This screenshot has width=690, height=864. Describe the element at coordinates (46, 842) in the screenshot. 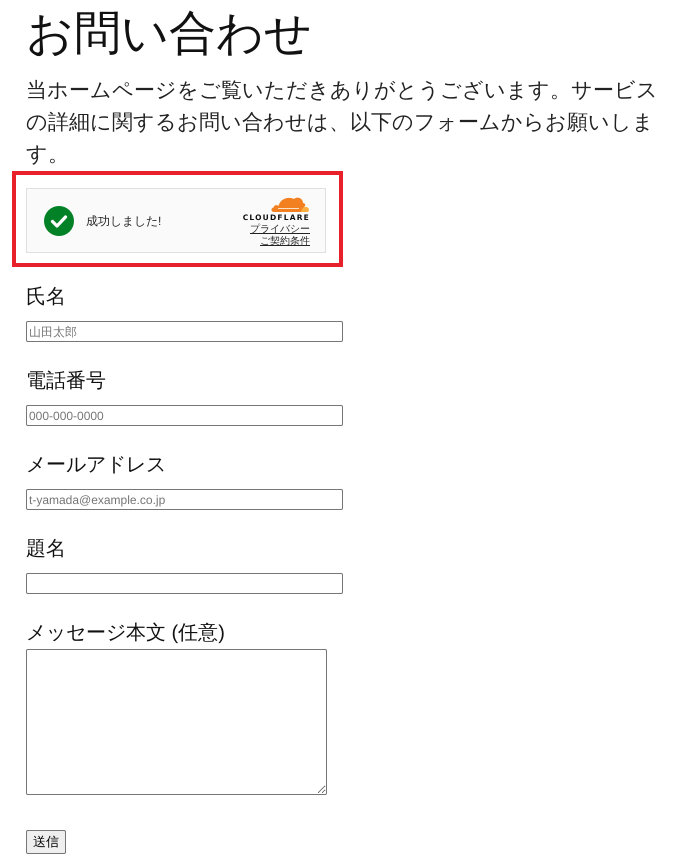

I see `submit-button: 送信` at that location.